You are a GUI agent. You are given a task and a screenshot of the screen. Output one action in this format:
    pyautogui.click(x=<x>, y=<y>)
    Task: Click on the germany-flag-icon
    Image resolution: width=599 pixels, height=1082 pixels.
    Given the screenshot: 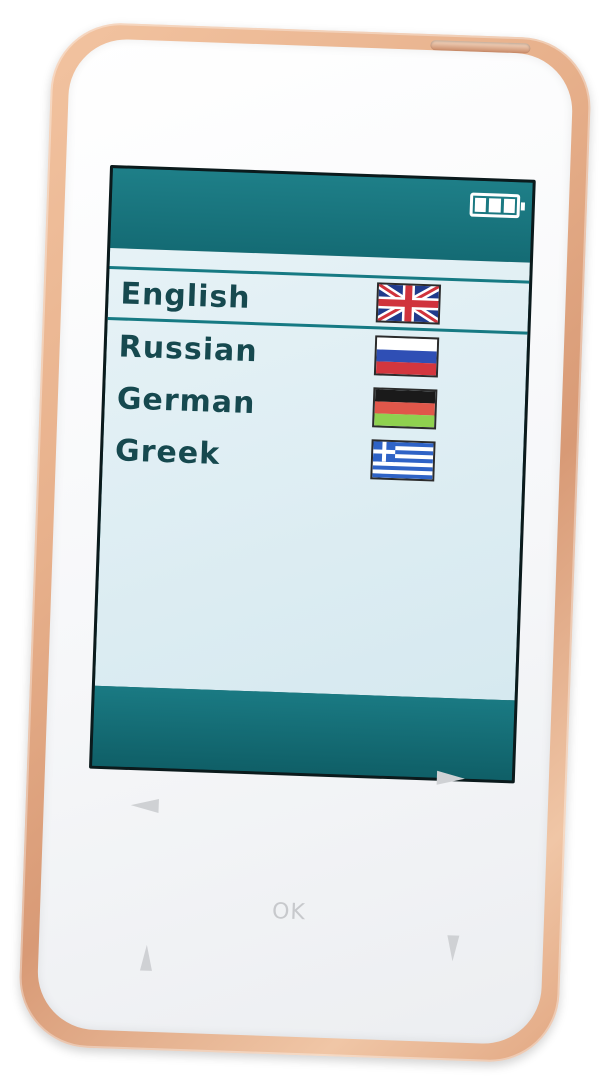 What is the action you would take?
    pyautogui.click(x=405, y=408)
    